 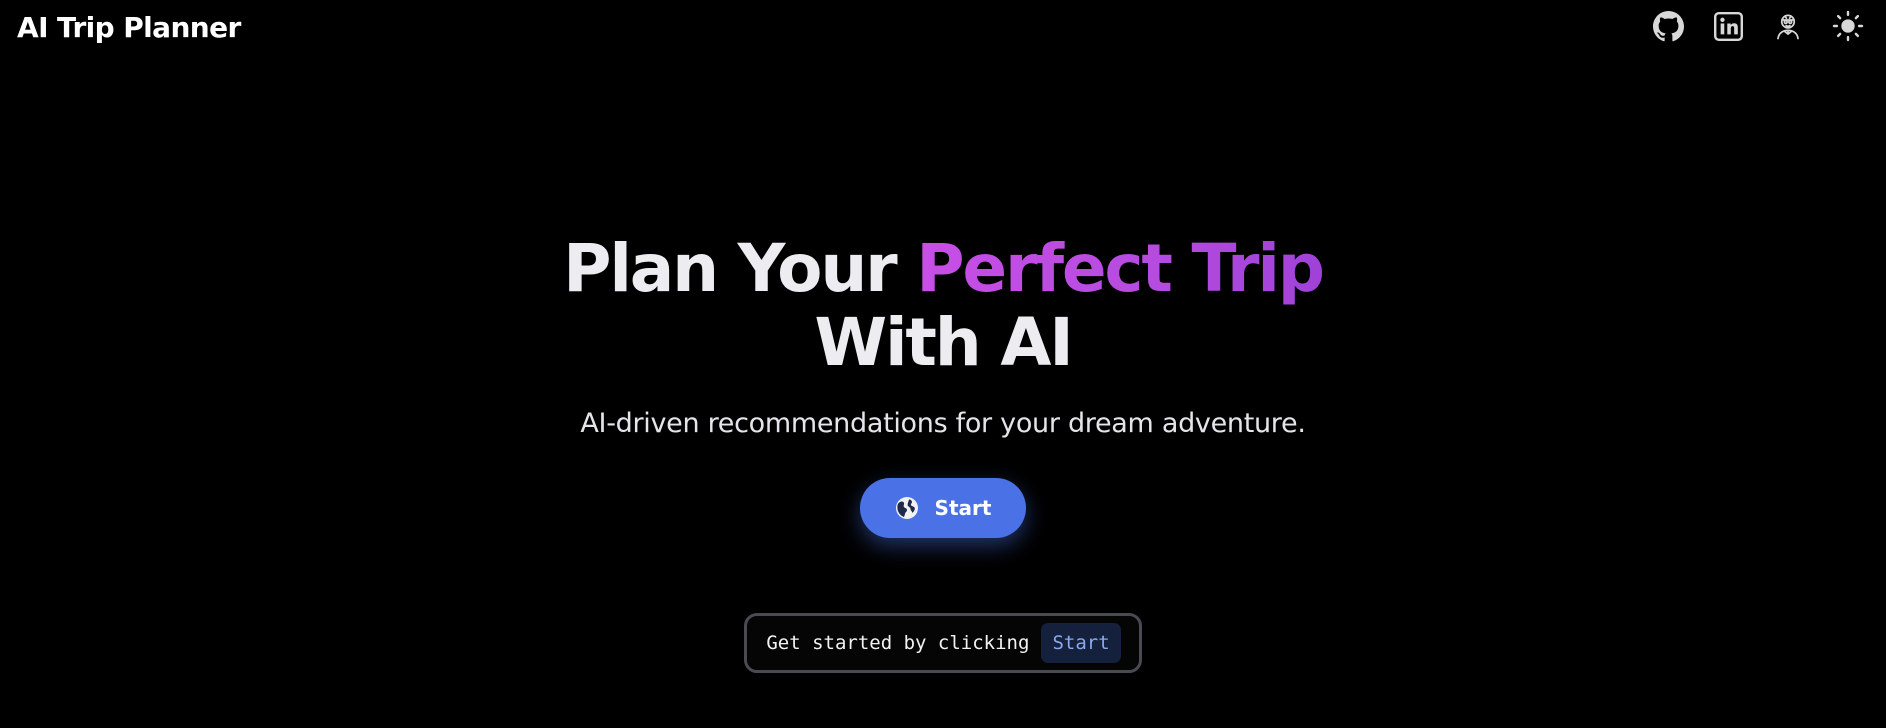 What do you see at coordinates (943, 342) in the screenshot?
I see `headline-part2: With AI` at bounding box center [943, 342].